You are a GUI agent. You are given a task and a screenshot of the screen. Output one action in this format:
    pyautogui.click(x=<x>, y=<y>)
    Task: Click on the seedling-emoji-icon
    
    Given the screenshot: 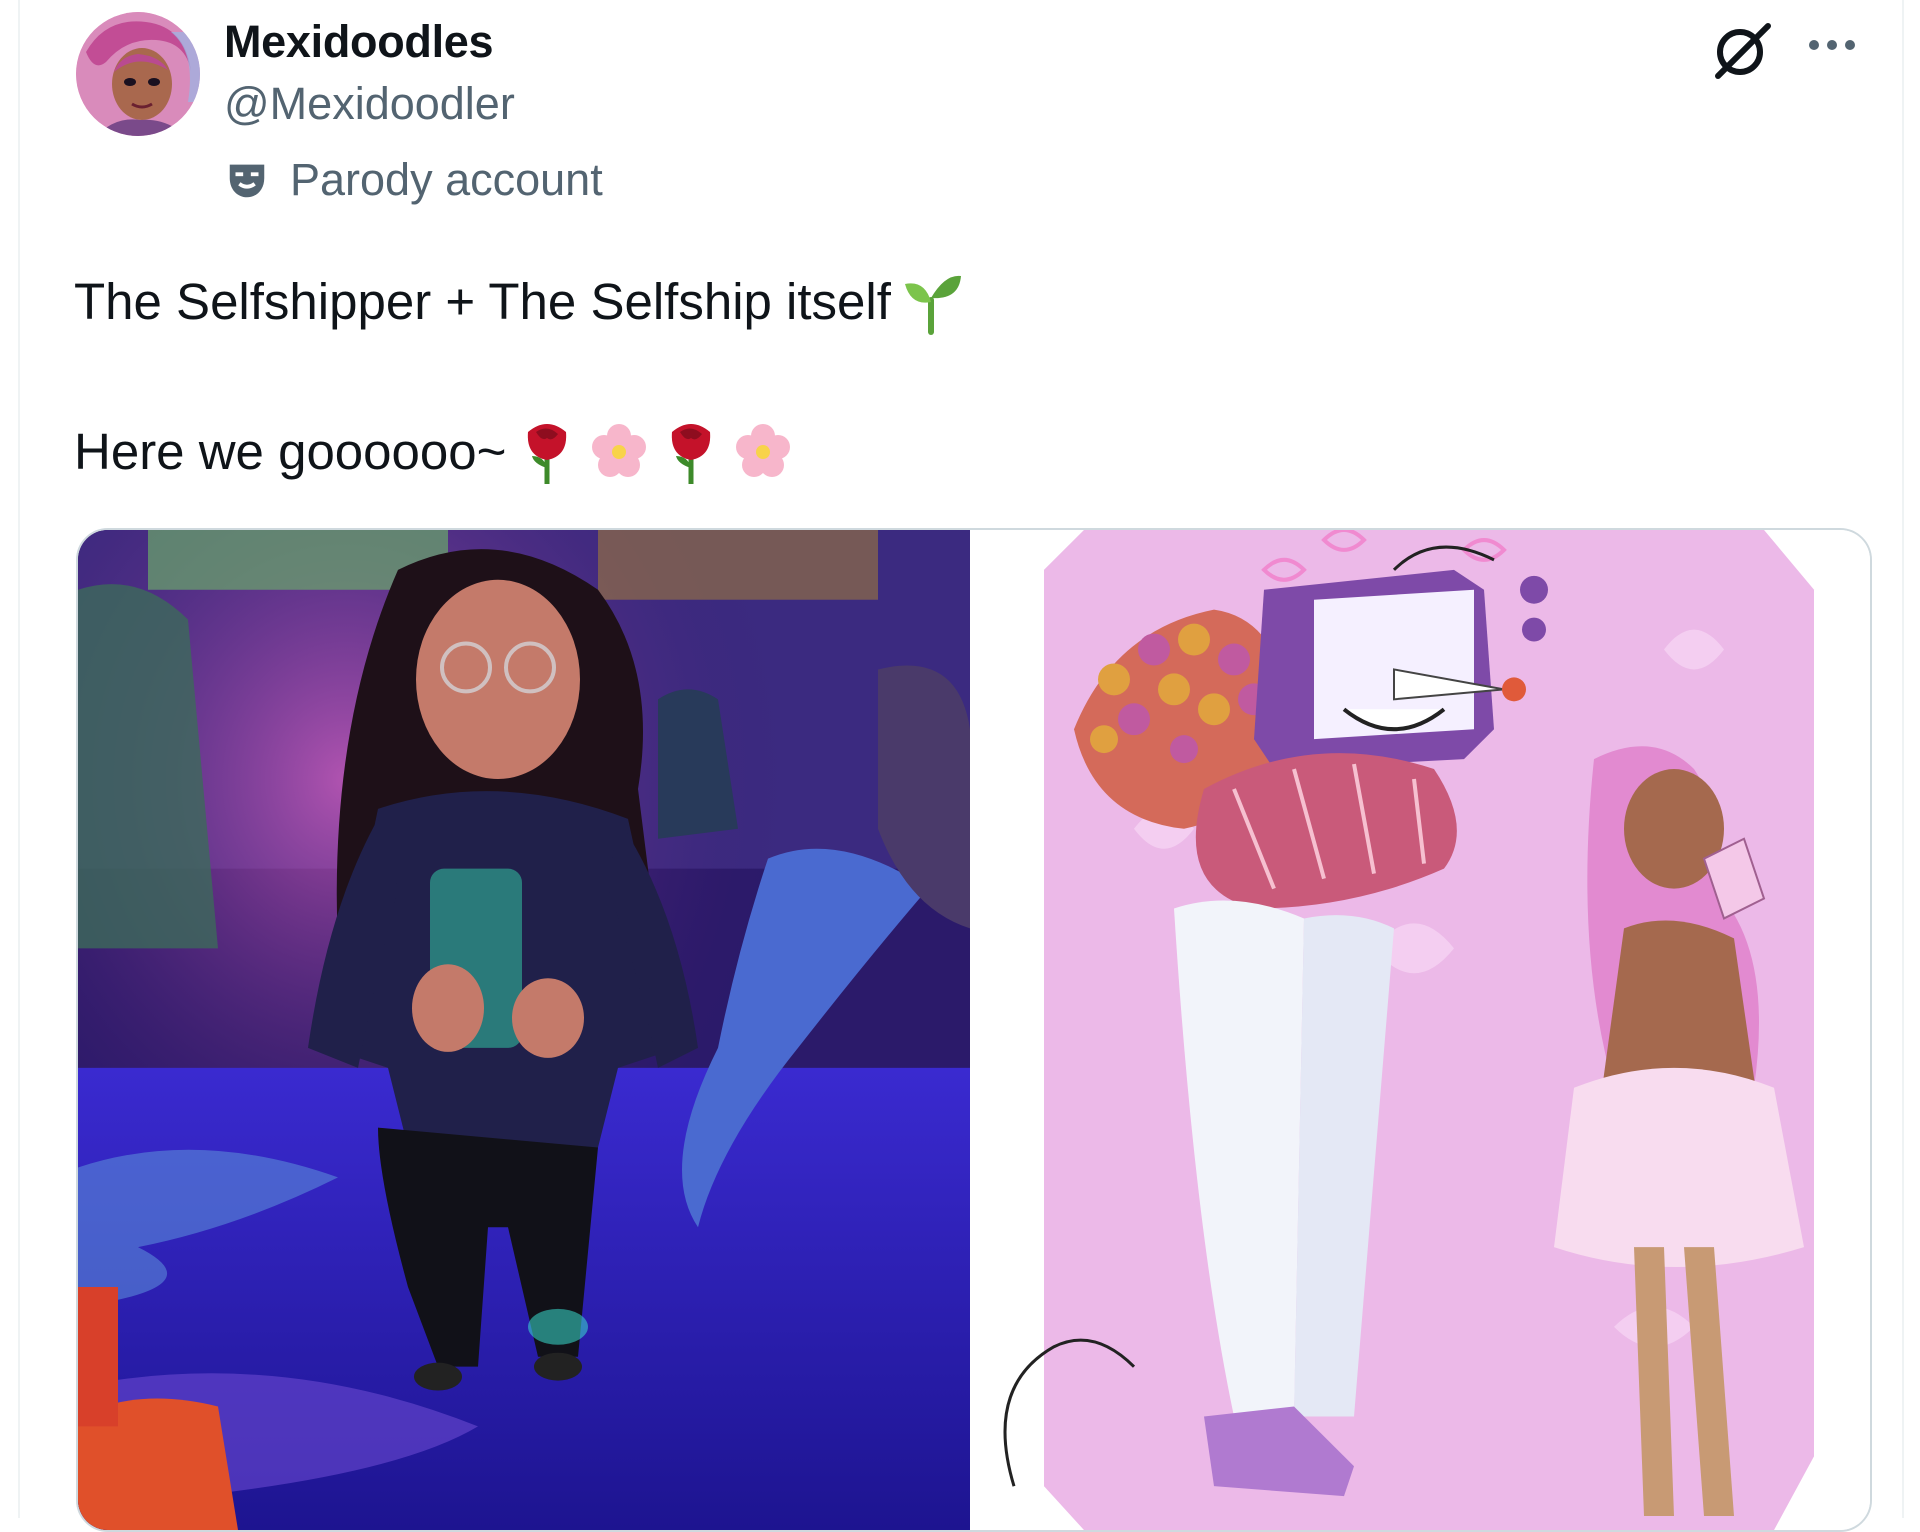 What is the action you would take?
    pyautogui.click(x=932, y=301)
    